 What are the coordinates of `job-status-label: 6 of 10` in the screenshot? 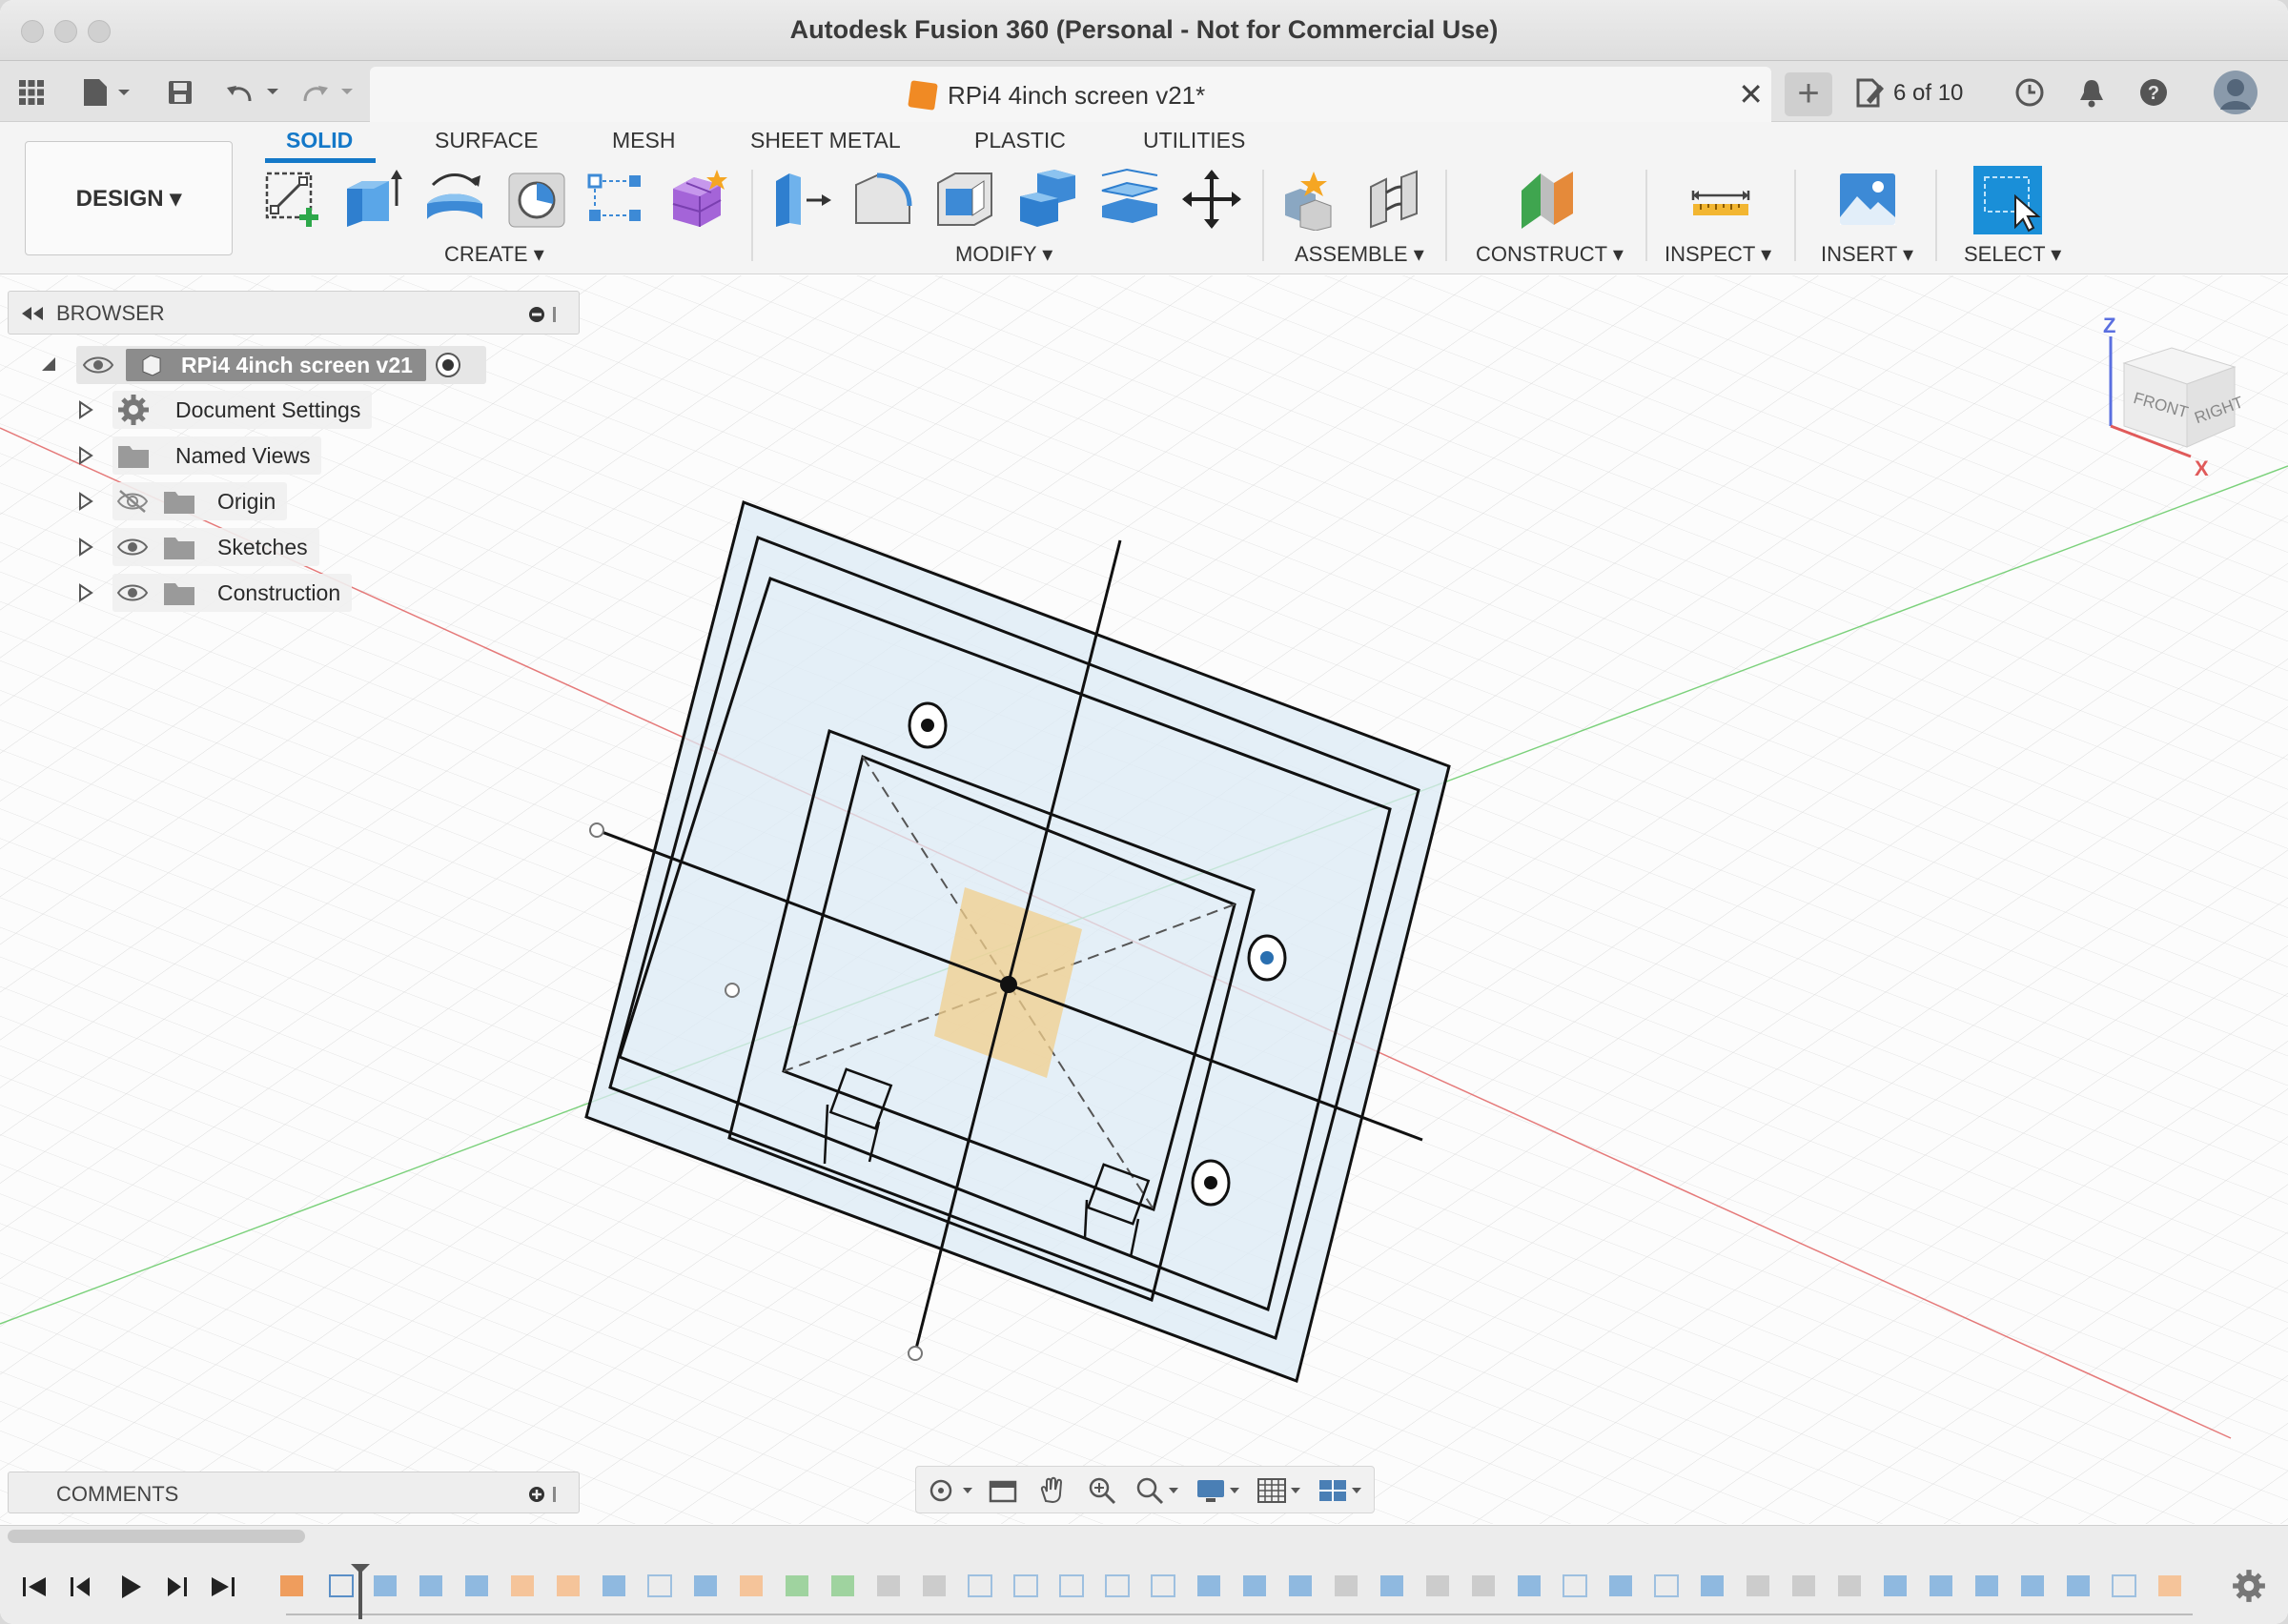 It's located at (1928, 93).